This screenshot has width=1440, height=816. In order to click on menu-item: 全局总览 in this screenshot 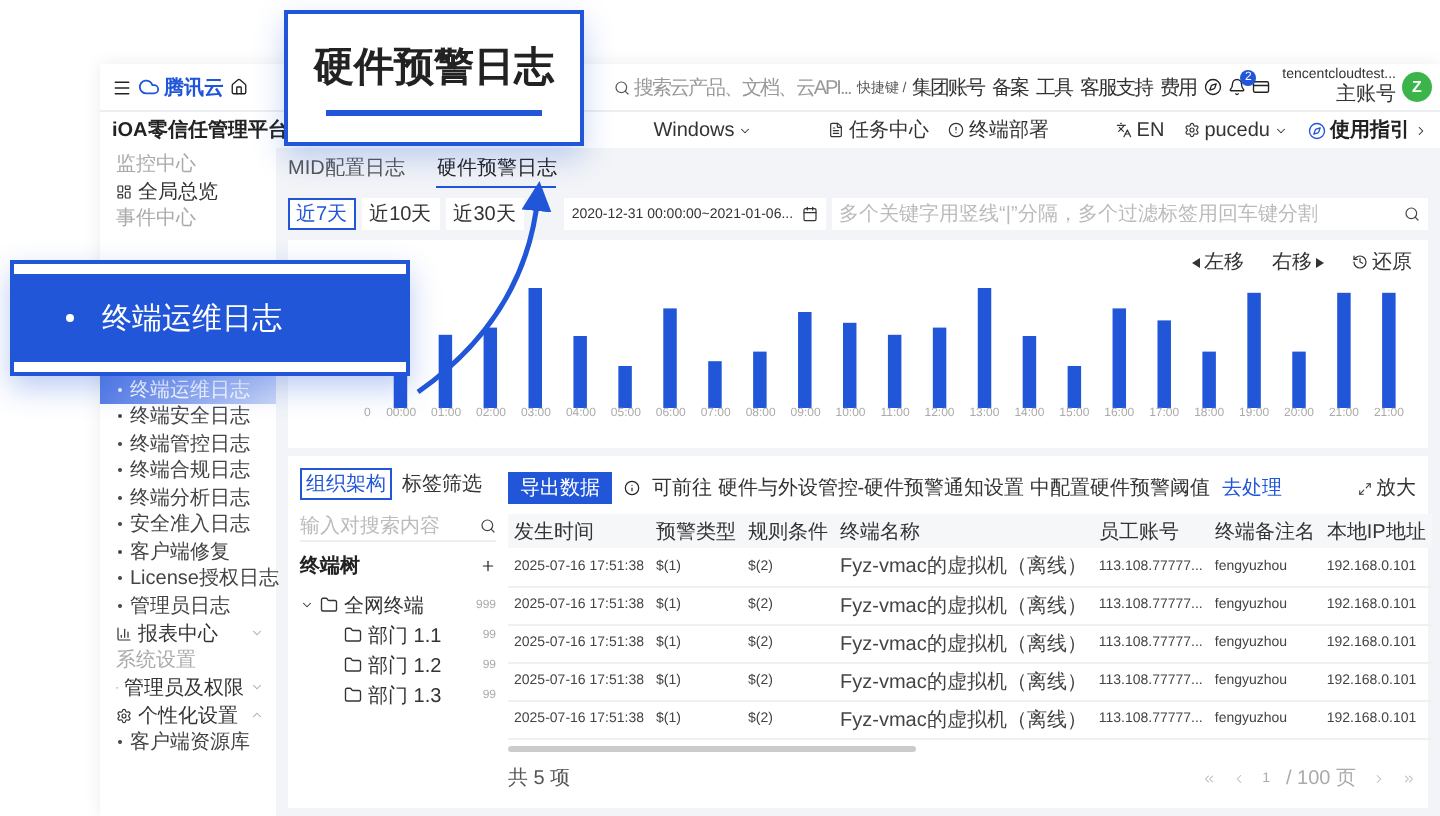, I will do `click(188, 192)`.